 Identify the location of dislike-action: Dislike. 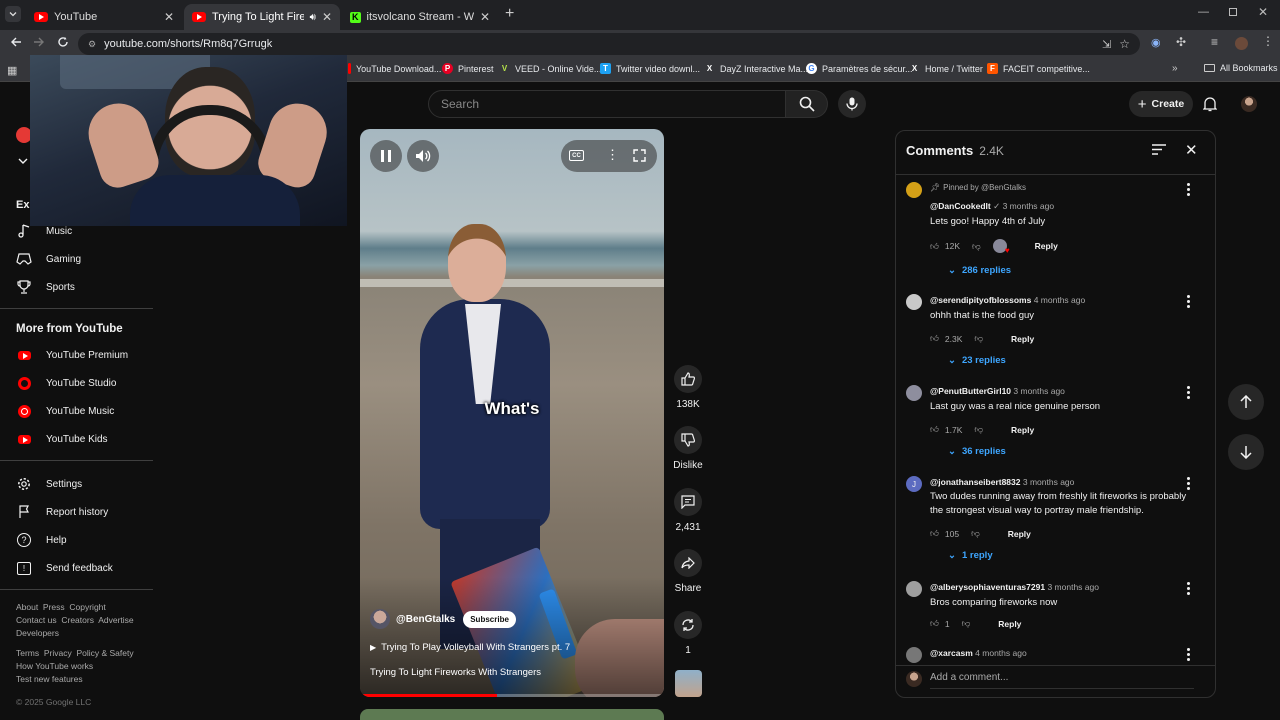
(688, 448).